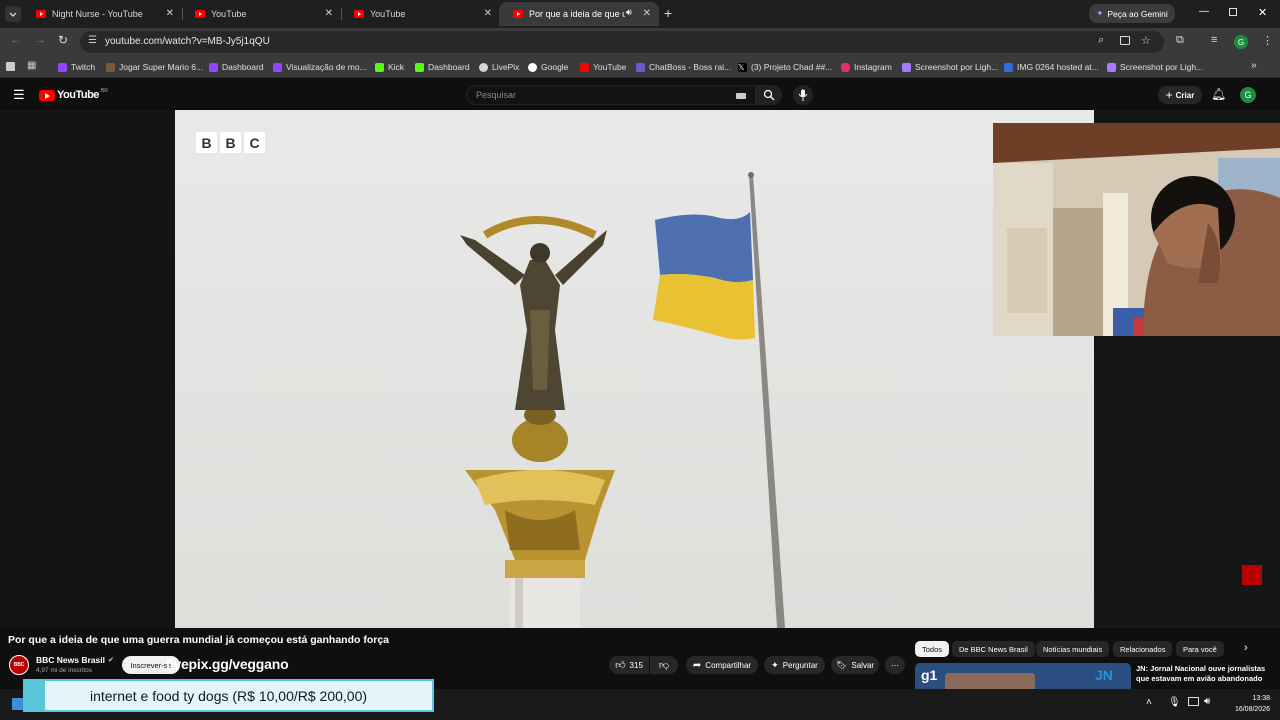 Image resolution: width=1280 pixels, height=720 pixels. What do you see at coordinates (1252, 709) in the screenshot?
I see `clock-date: 16/08/2026` at bounding box center [1252, 709].